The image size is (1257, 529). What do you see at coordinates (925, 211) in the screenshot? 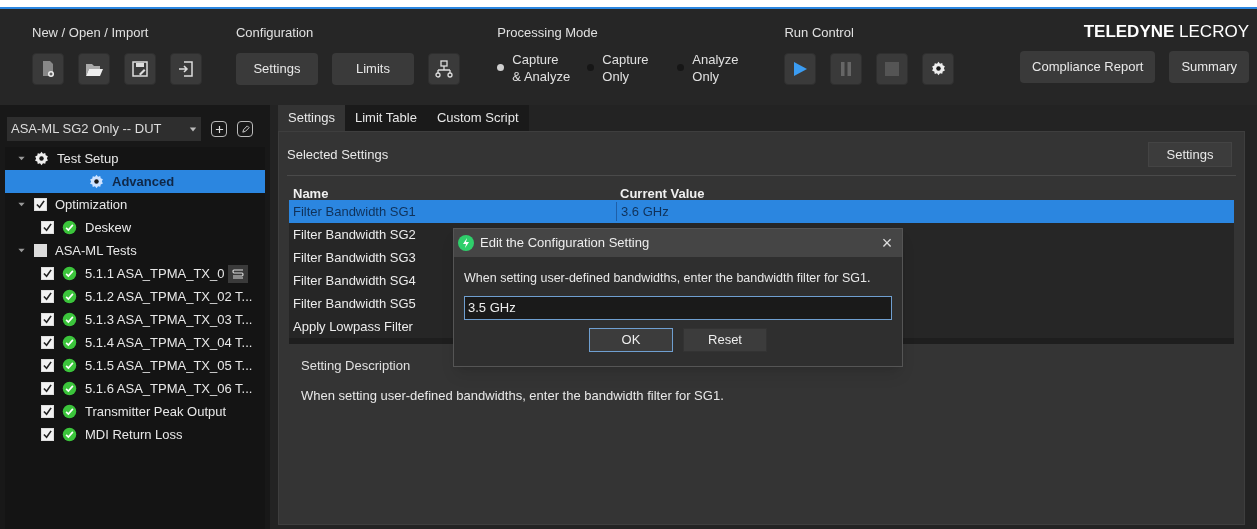
I see `table-cell: 3.6 GHz` at bounding box center [925, 211].